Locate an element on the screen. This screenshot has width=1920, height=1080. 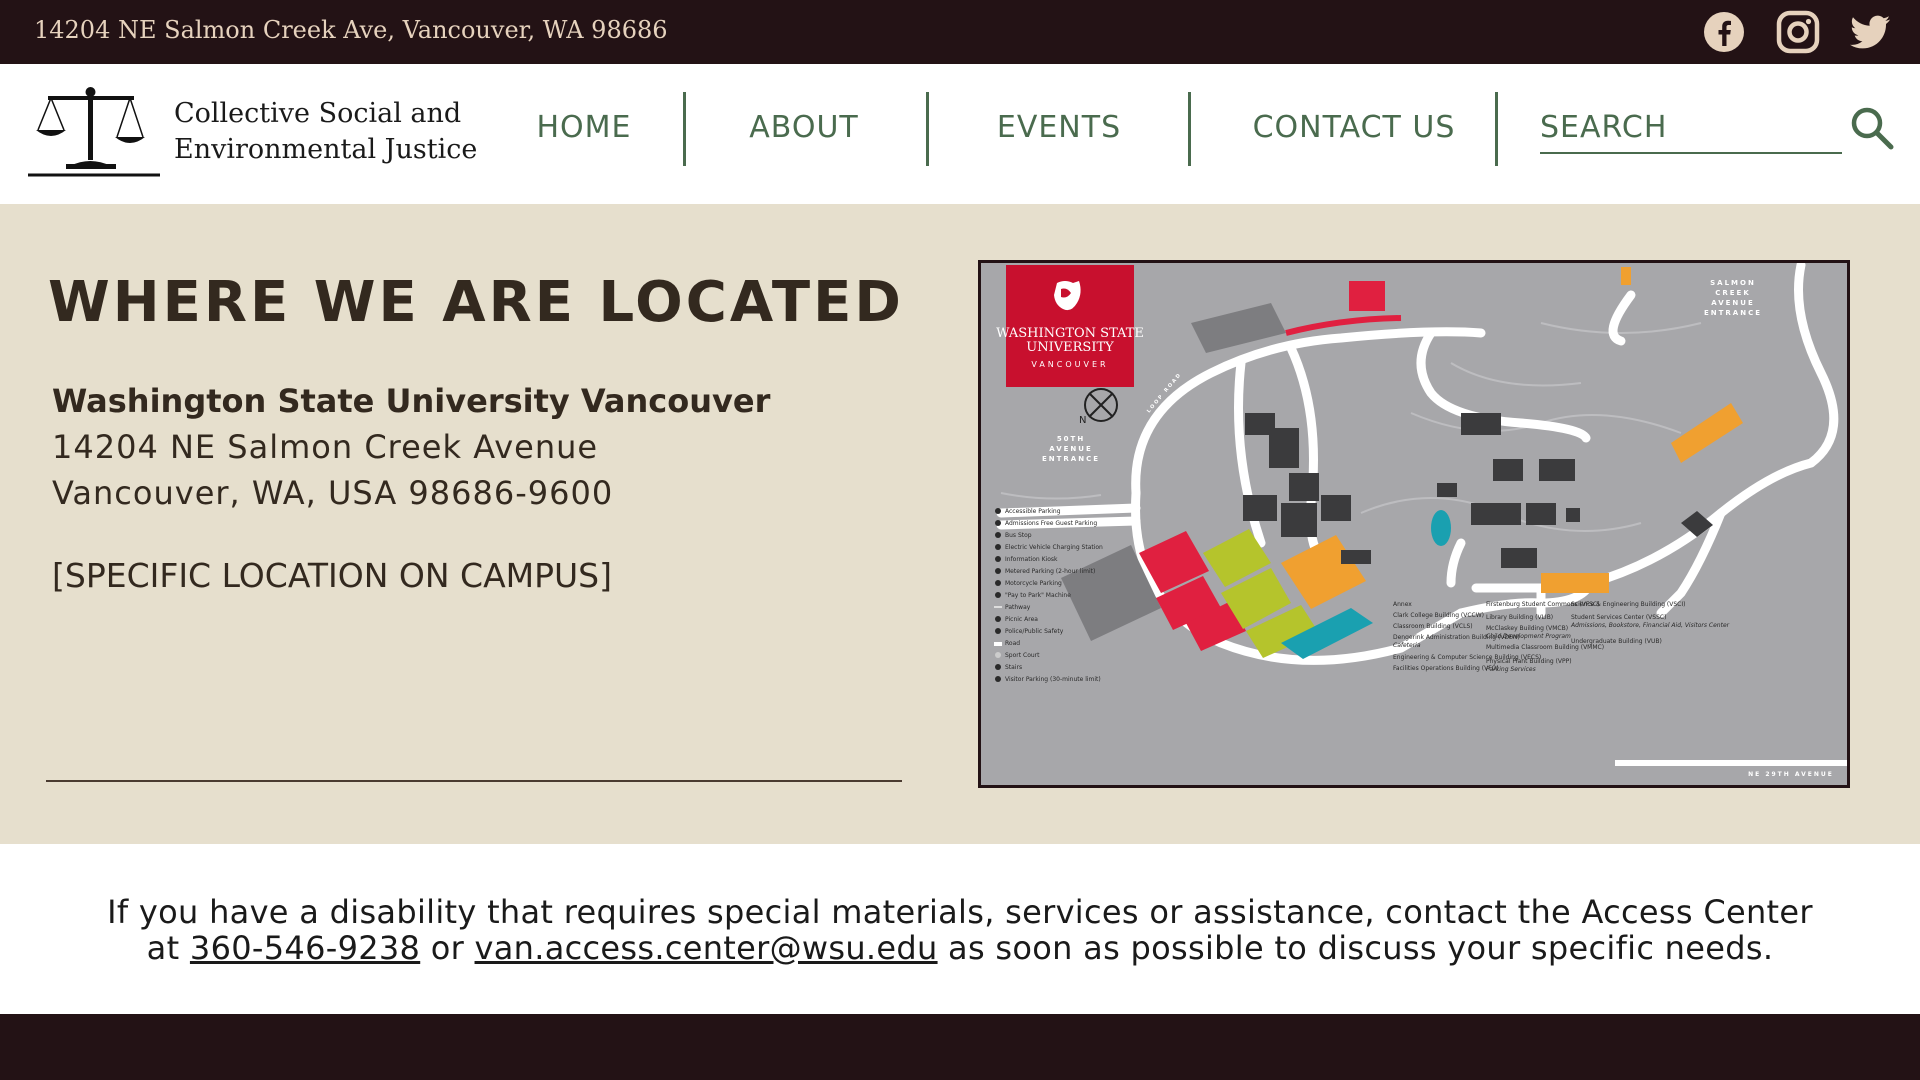
access-center-phone-link: 360-546-9238 is located at coordinates (305, 948).